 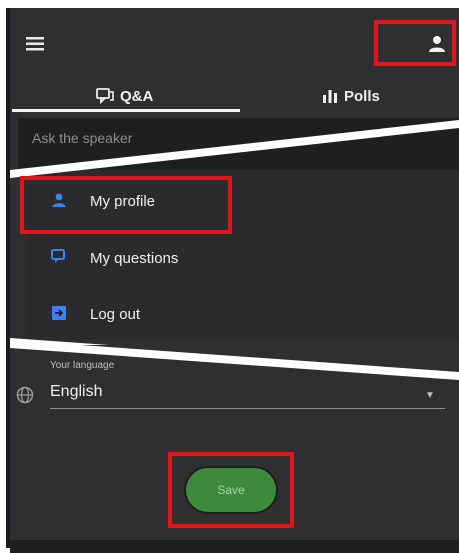 What do you see at coordinates (115, 314) in the screenshot?
I see `menu-item-label: Log out` at bounding box center [115, 314].